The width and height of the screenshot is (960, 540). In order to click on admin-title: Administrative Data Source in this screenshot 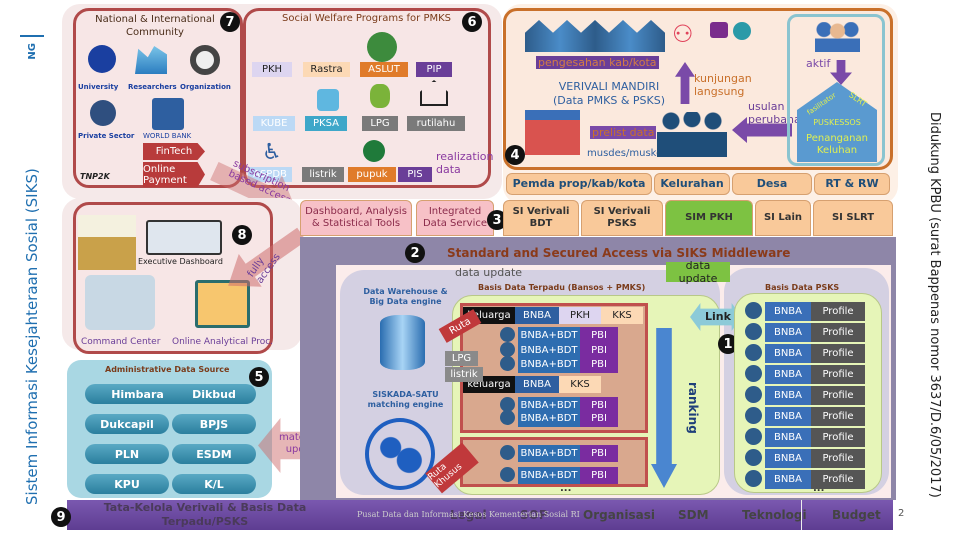, I will do `click(167, 369)`.